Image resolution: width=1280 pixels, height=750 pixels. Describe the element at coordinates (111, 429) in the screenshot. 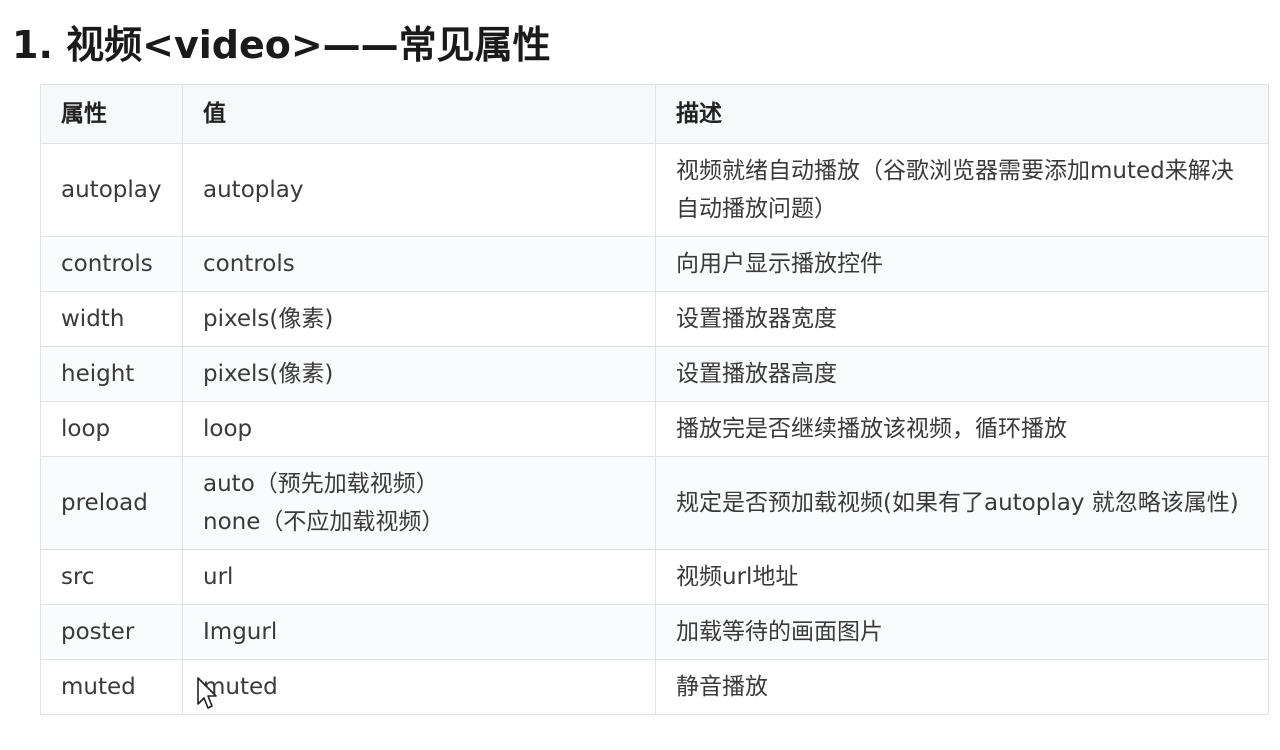

I see `cell-attribute: loop` at that location.